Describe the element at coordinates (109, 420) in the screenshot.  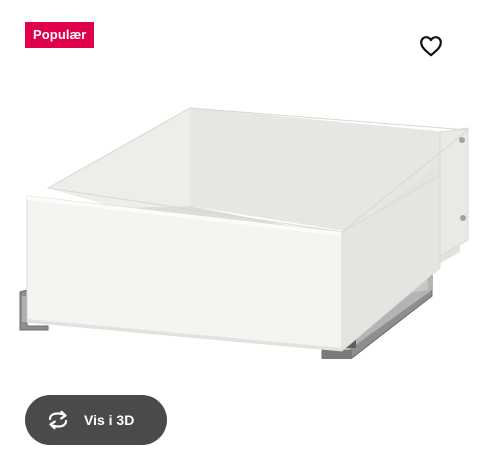
I see `view-3d-label: Vis i 3D` at that location.